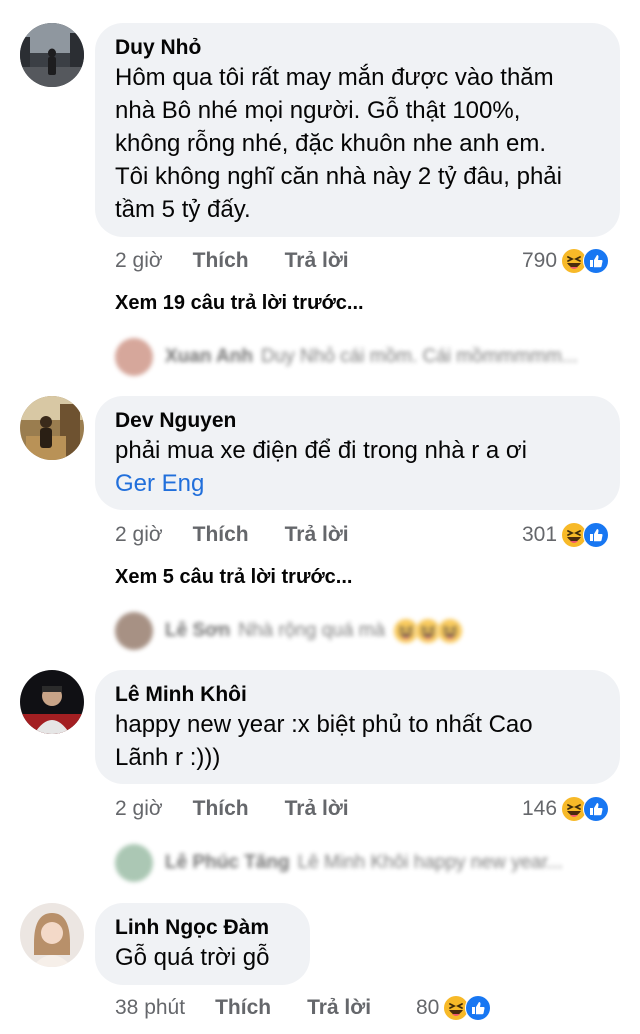 Image resolution: width=640 pixels, height=1034 pixels. I want to click on reaction-summary: 80, so click(453, 1008).